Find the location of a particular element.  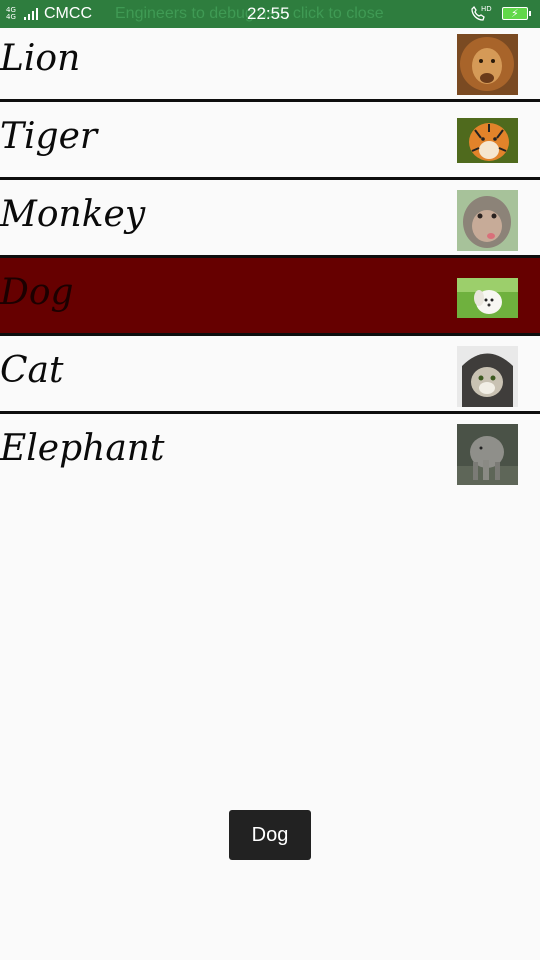

list-item-lion: Lion is located at coordinates (270, 63).